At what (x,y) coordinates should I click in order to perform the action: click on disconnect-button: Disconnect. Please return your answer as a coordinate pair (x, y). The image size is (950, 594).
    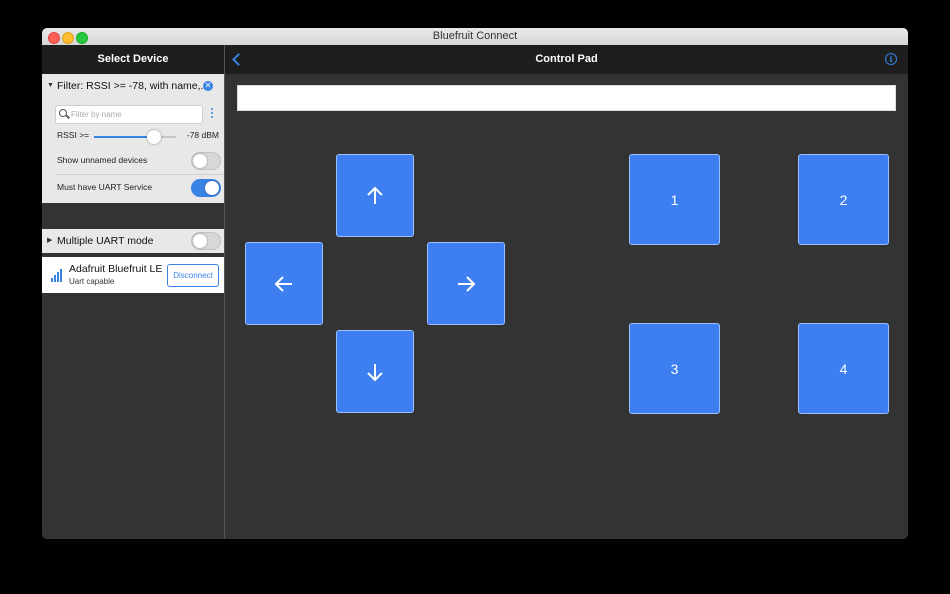
    Looking at the image, I should click on (193, 275).